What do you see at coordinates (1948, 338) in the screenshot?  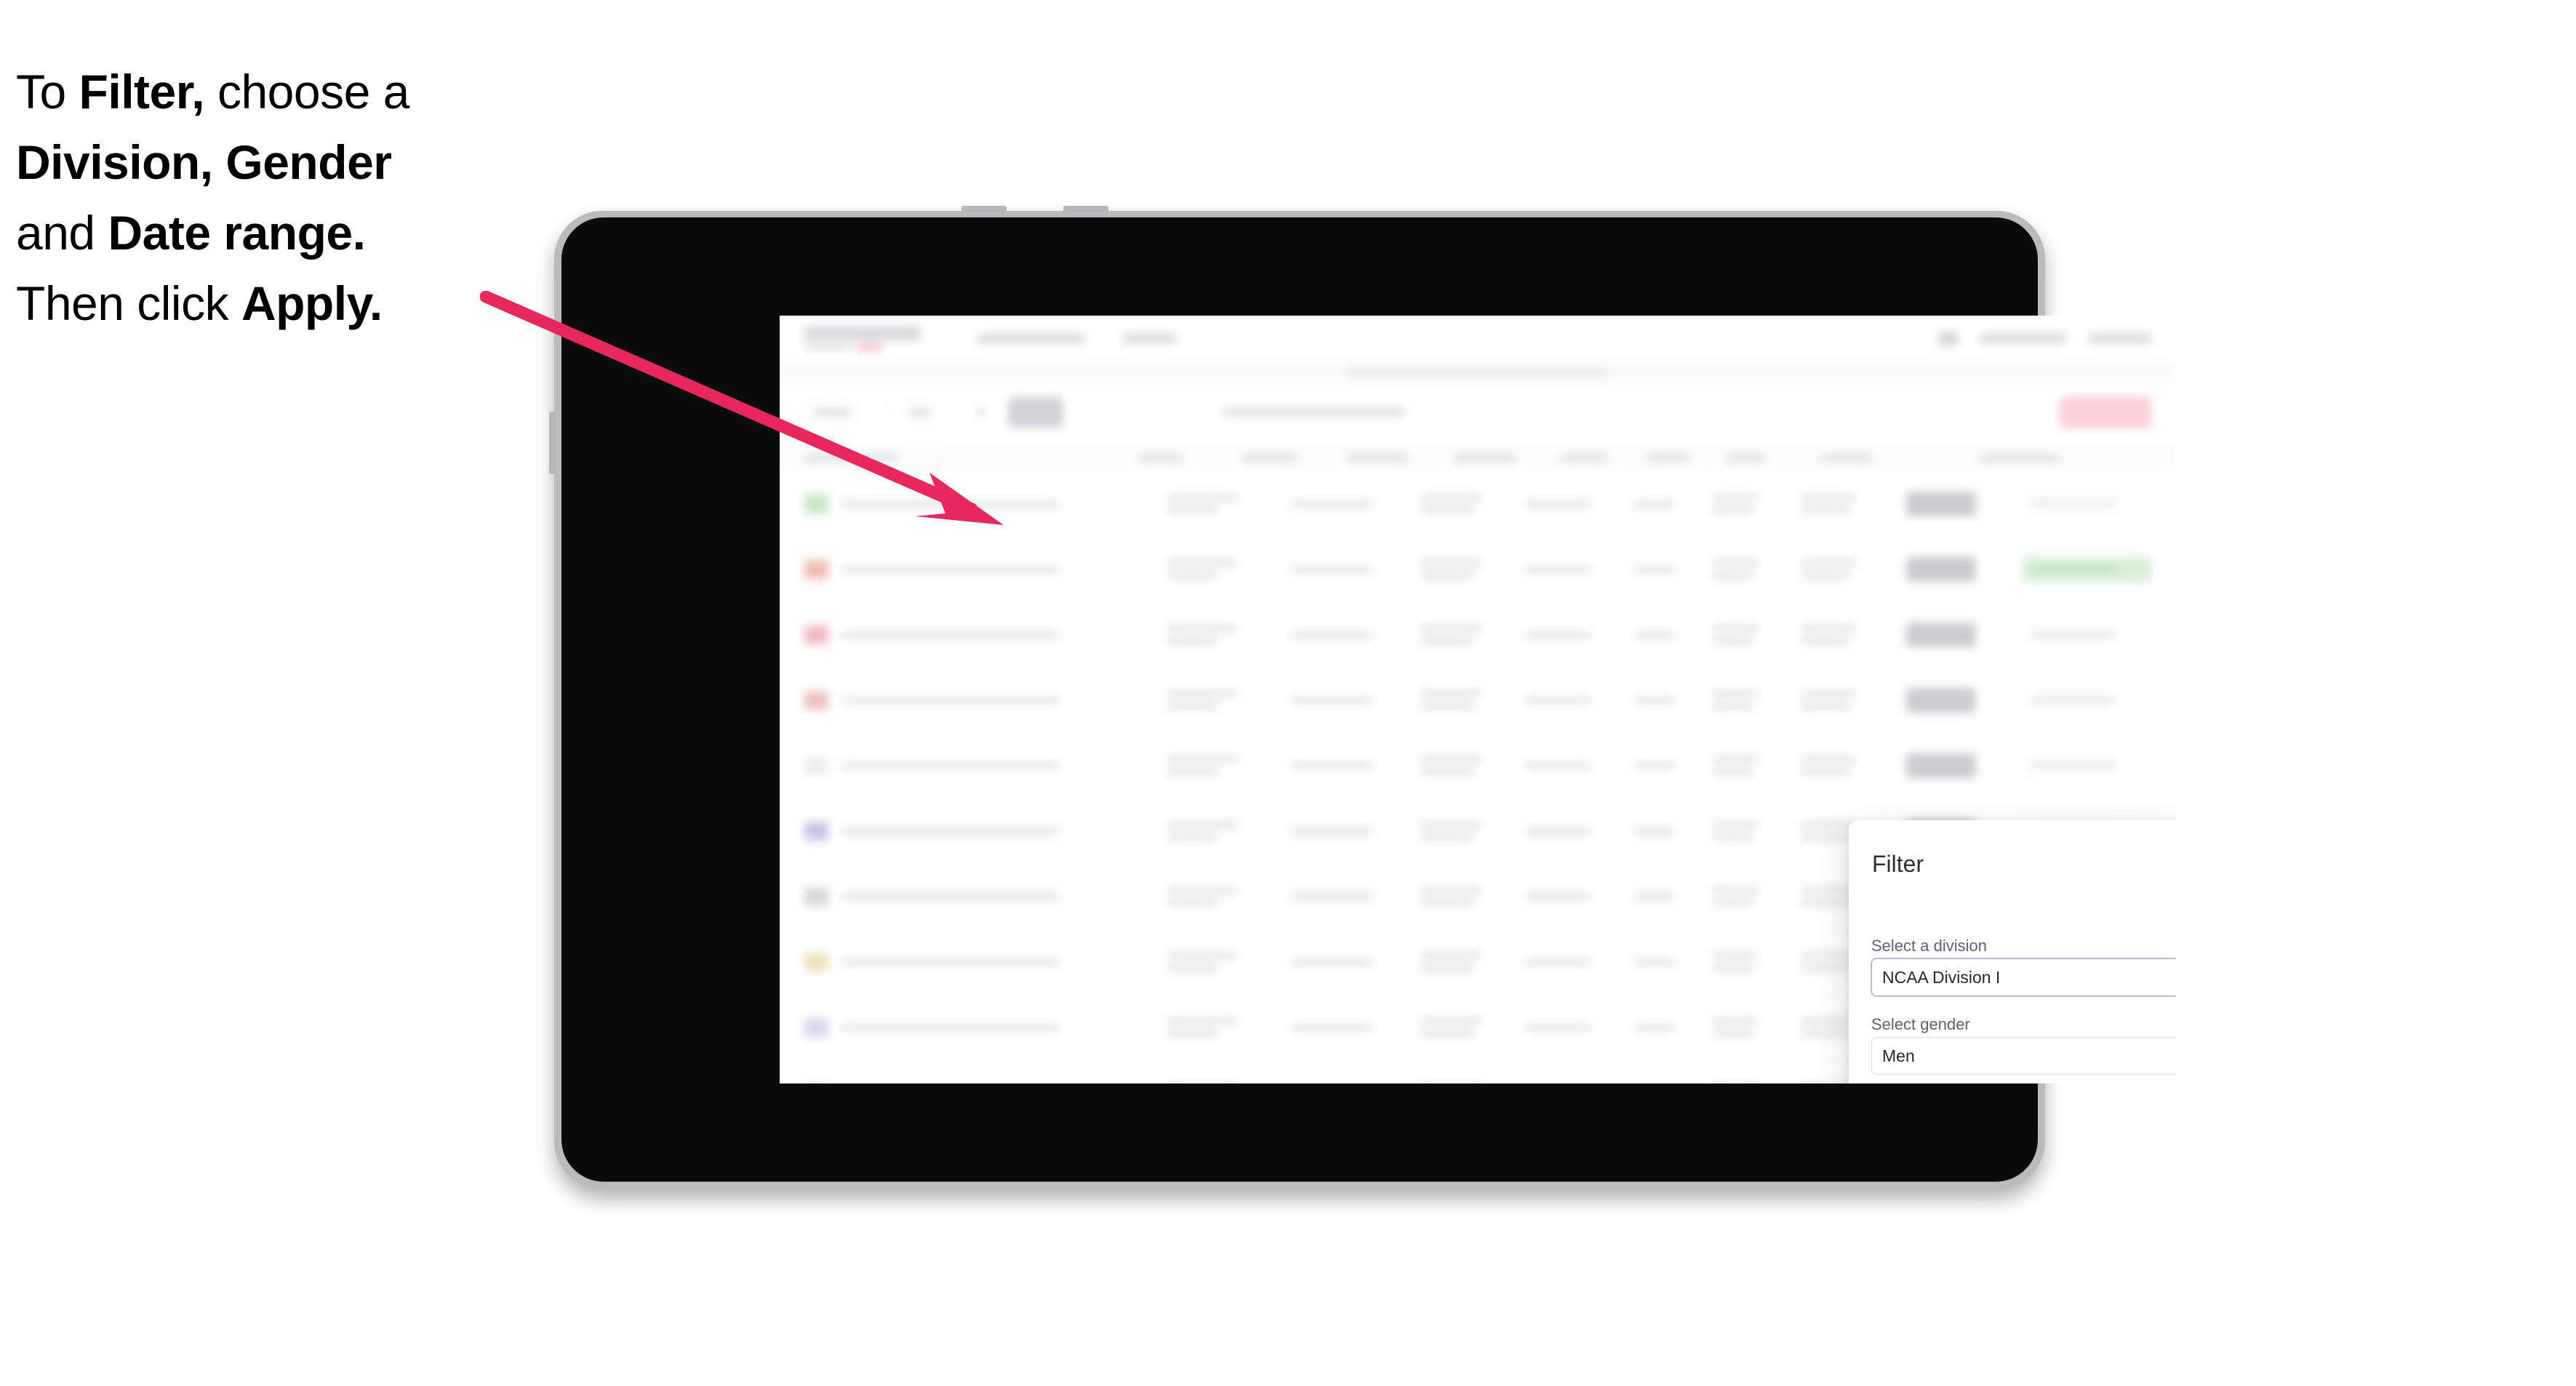 I see `flag-icon` at bounding box center [1948, 338].